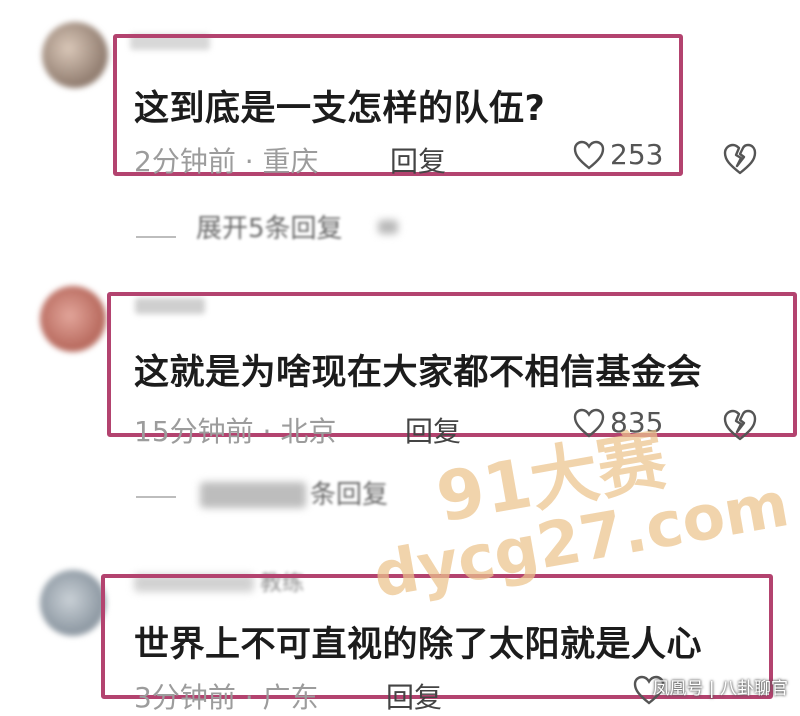 The height and width of the screenshot is (716, 800). I want to click on comment-text: 世界上不可直视的除了太阳就是人心, so click(418, 645).